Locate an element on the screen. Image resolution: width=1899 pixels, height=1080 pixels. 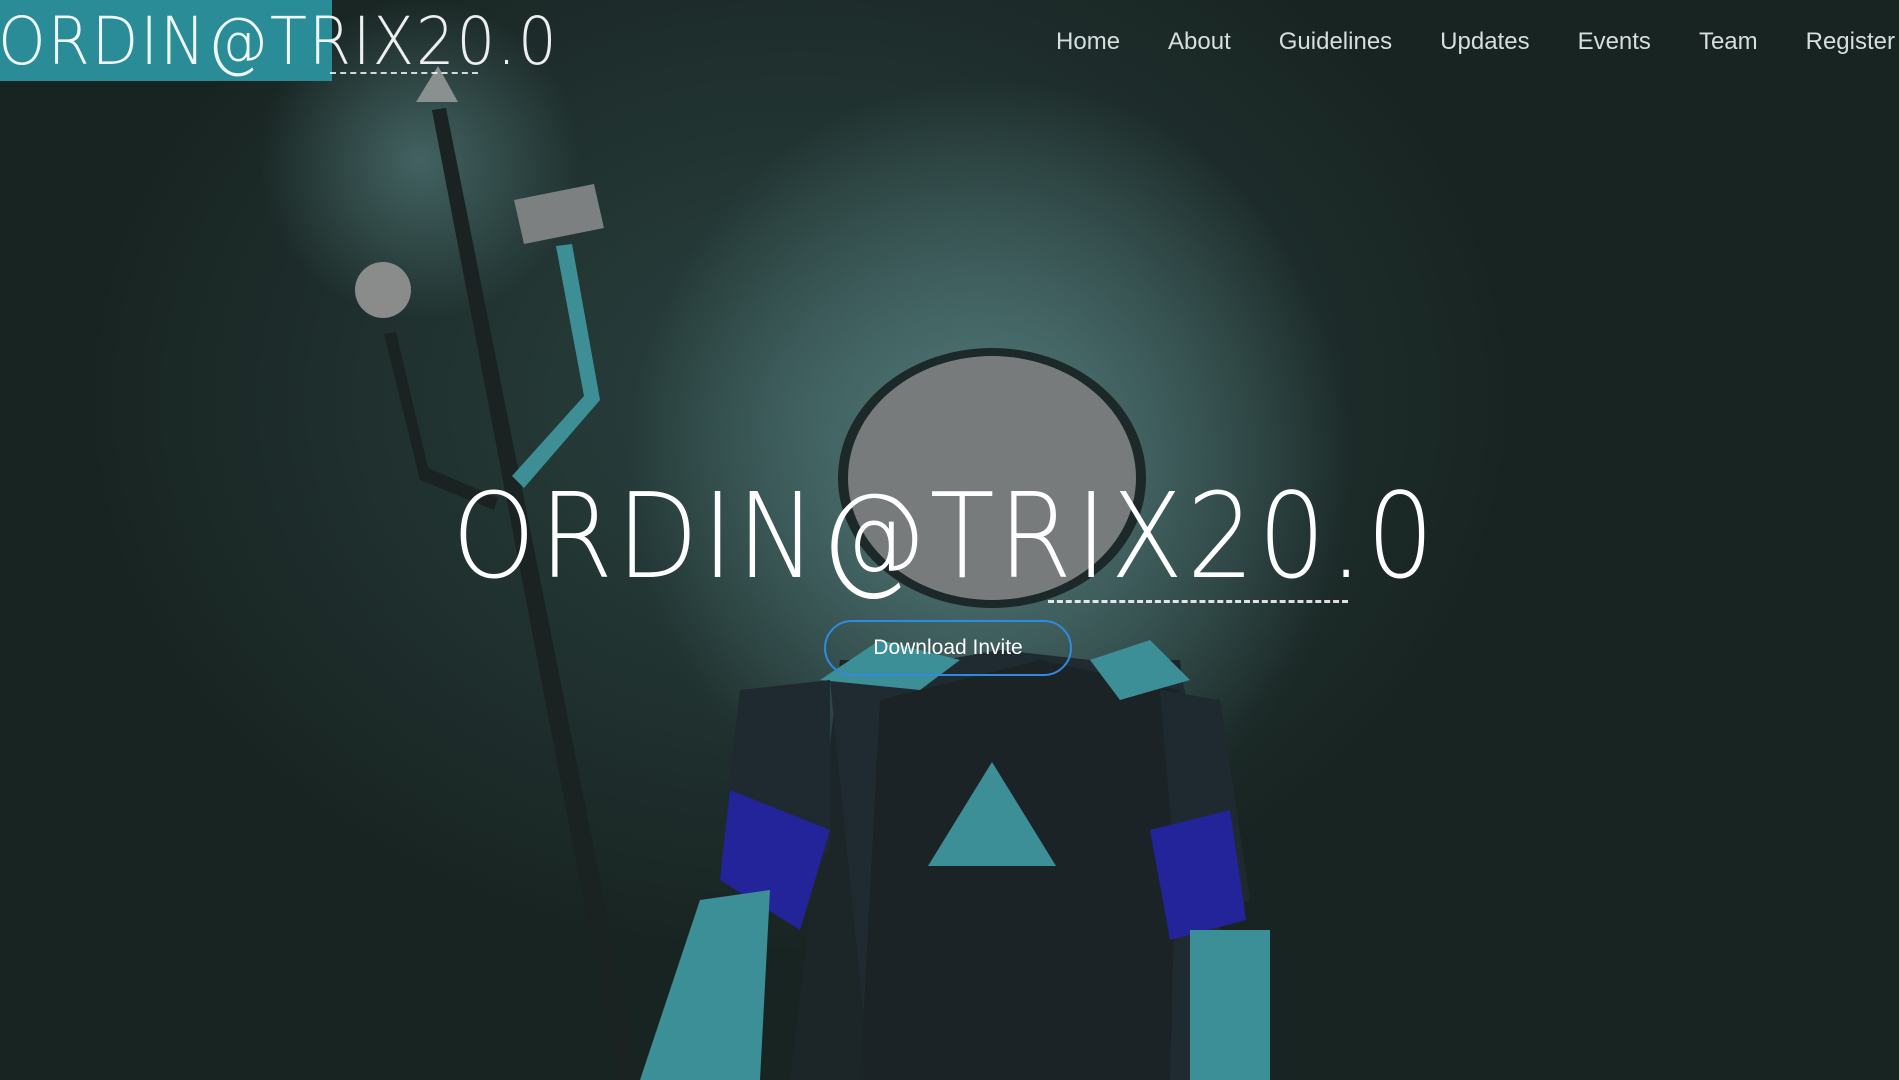
hero-underline is located at coordinates (1198, 601).